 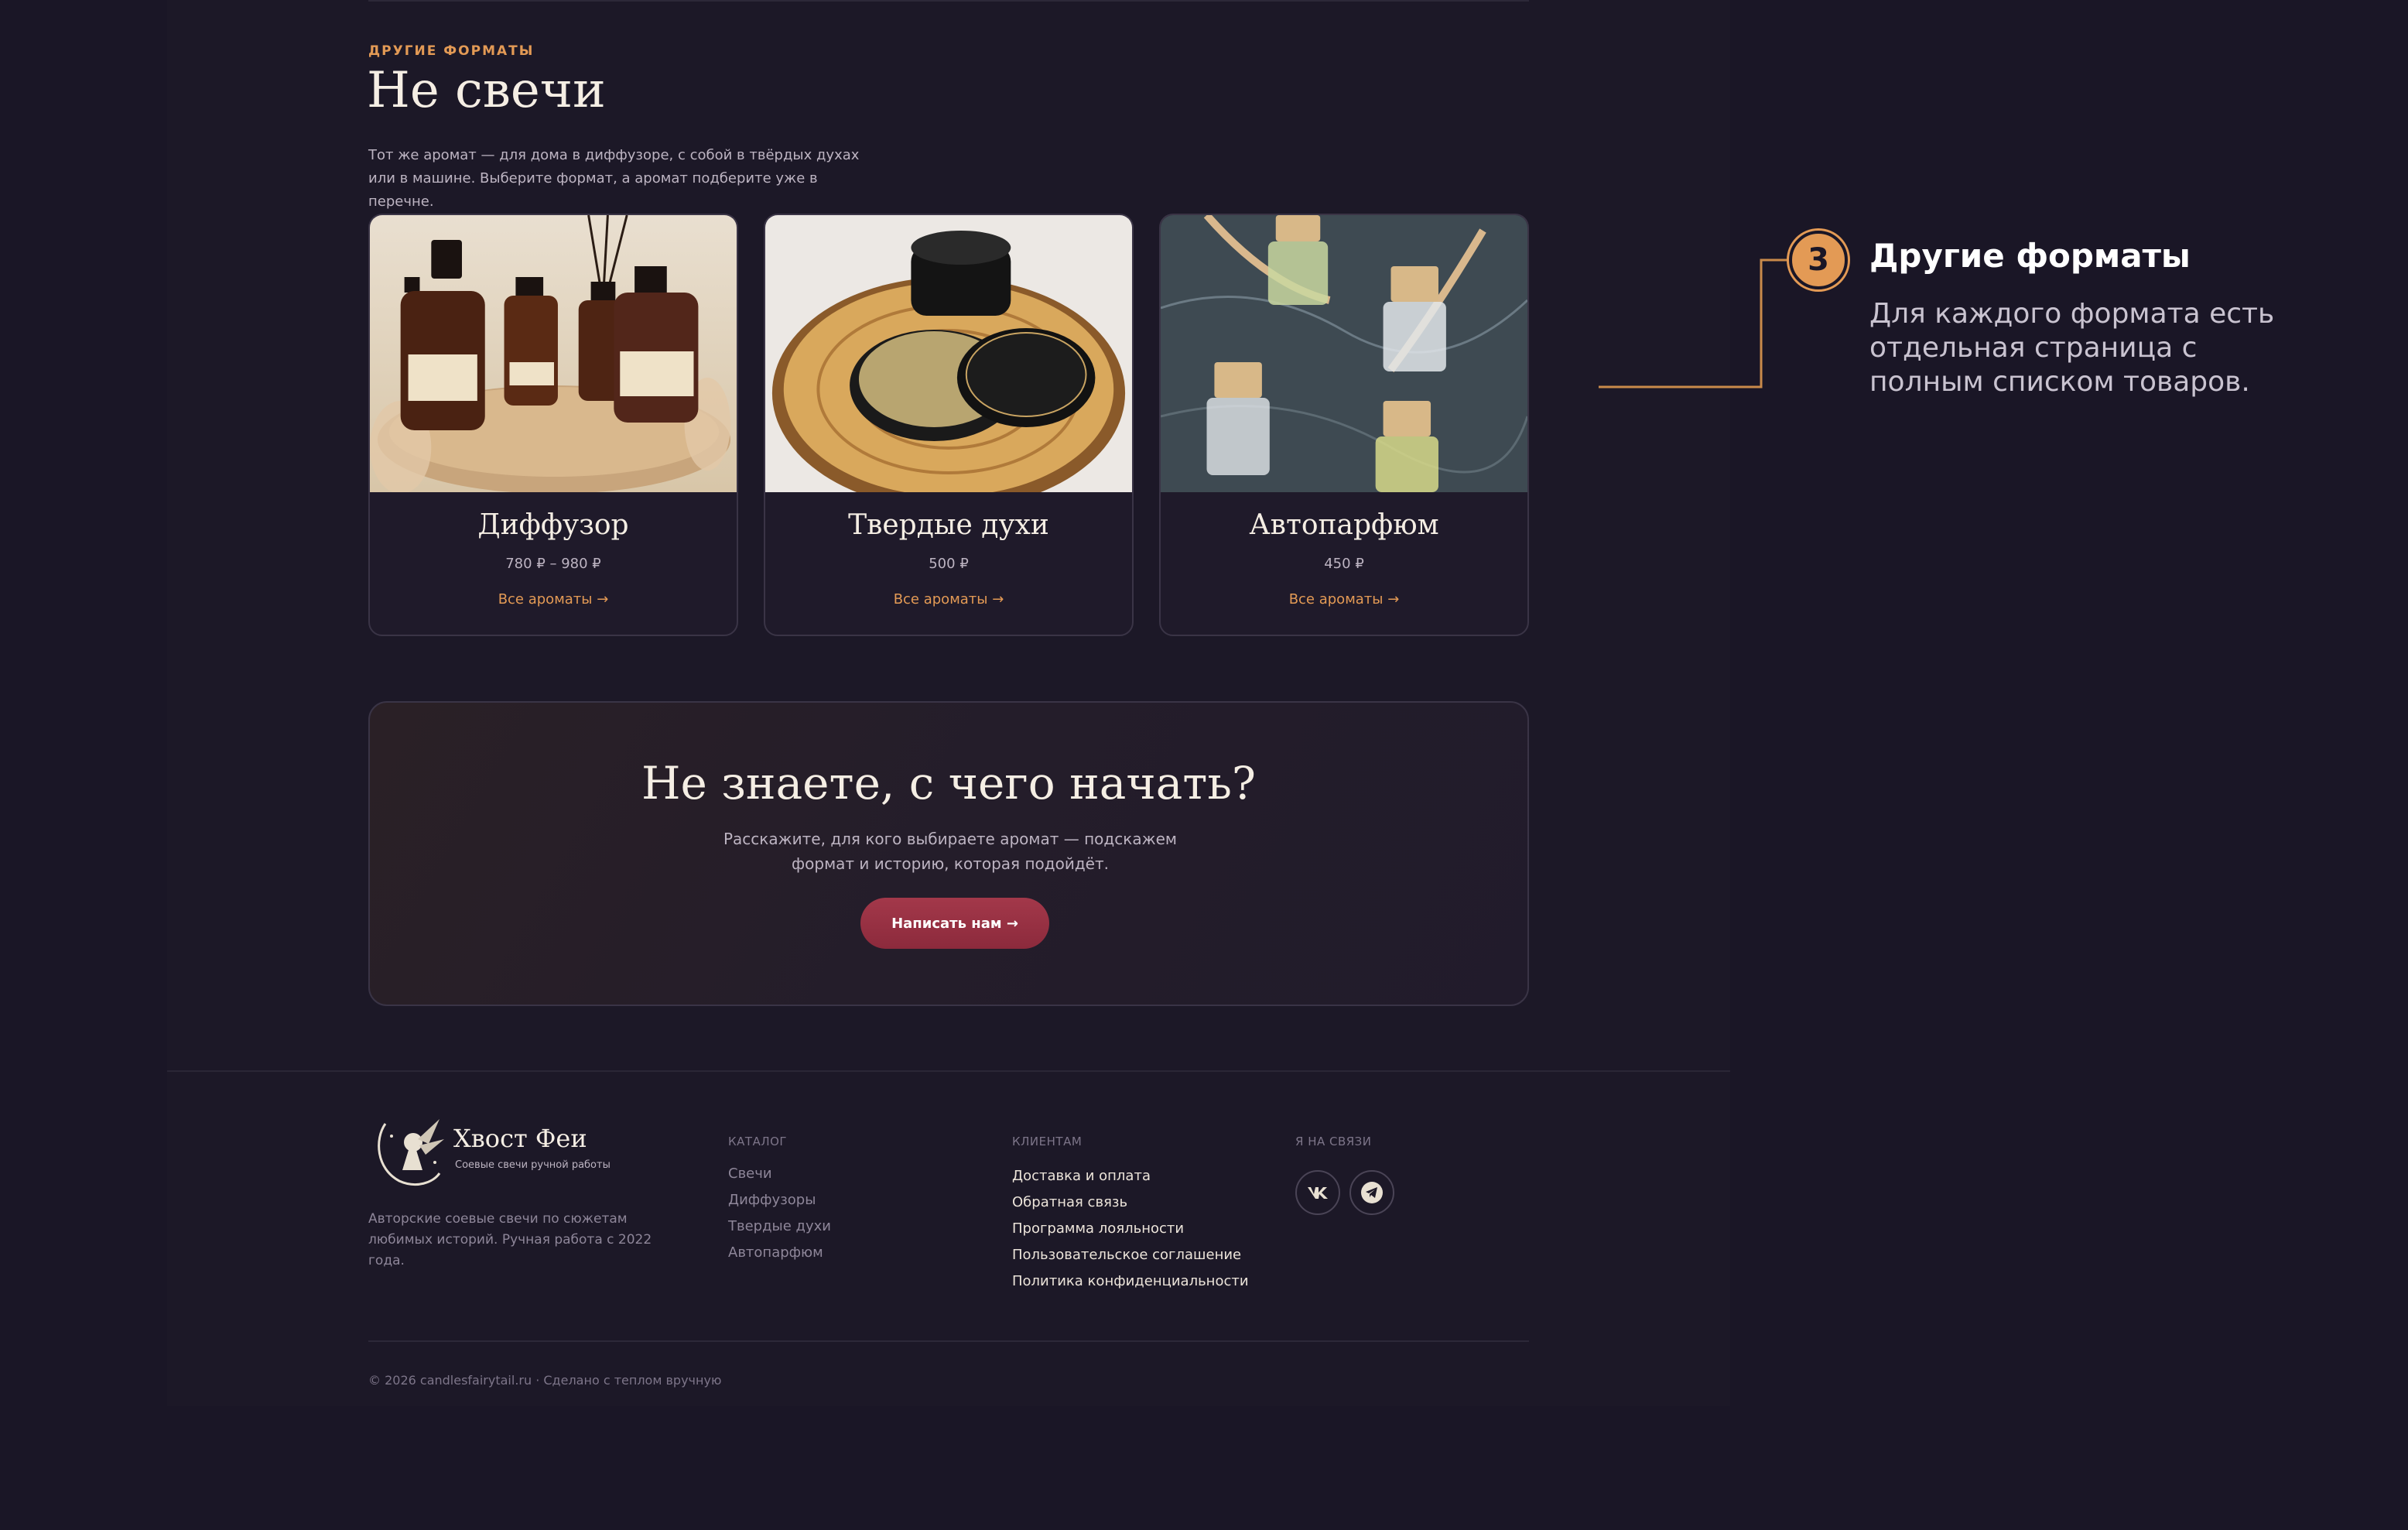 What do you see at coordinates (1130, 1282) in the screenshot?
I see `footer-link-privacy-policy: Политика конфиденциальности` at bounding box center [1130, 1282].